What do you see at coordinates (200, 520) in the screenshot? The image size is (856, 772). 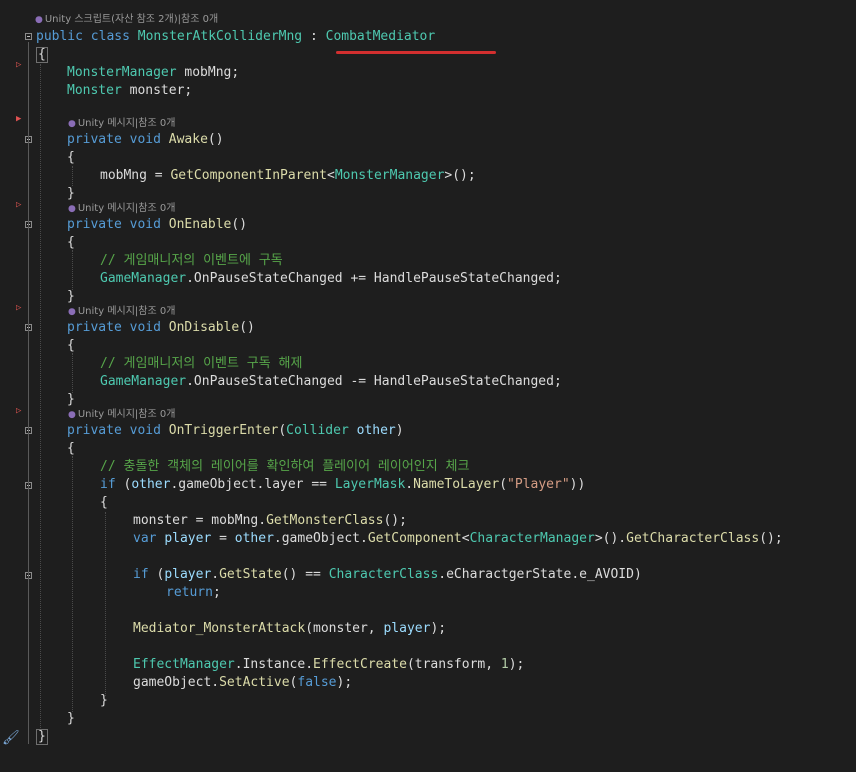 I see `assign-monster: monster = mobMng.` at bounding box center [200, 520].